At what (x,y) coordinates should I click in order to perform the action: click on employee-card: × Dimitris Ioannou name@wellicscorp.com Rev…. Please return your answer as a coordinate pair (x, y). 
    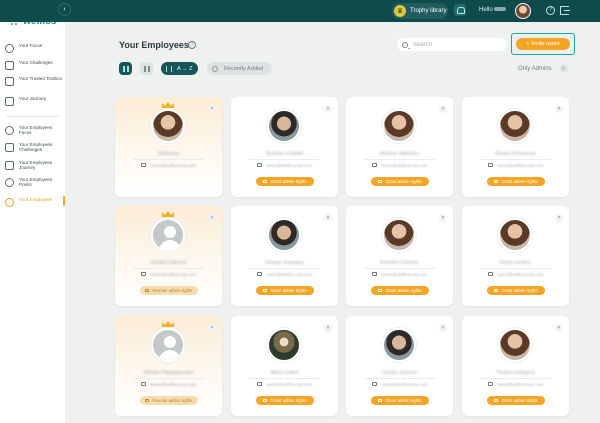
    Looking at the image, I should click on (168, 256).